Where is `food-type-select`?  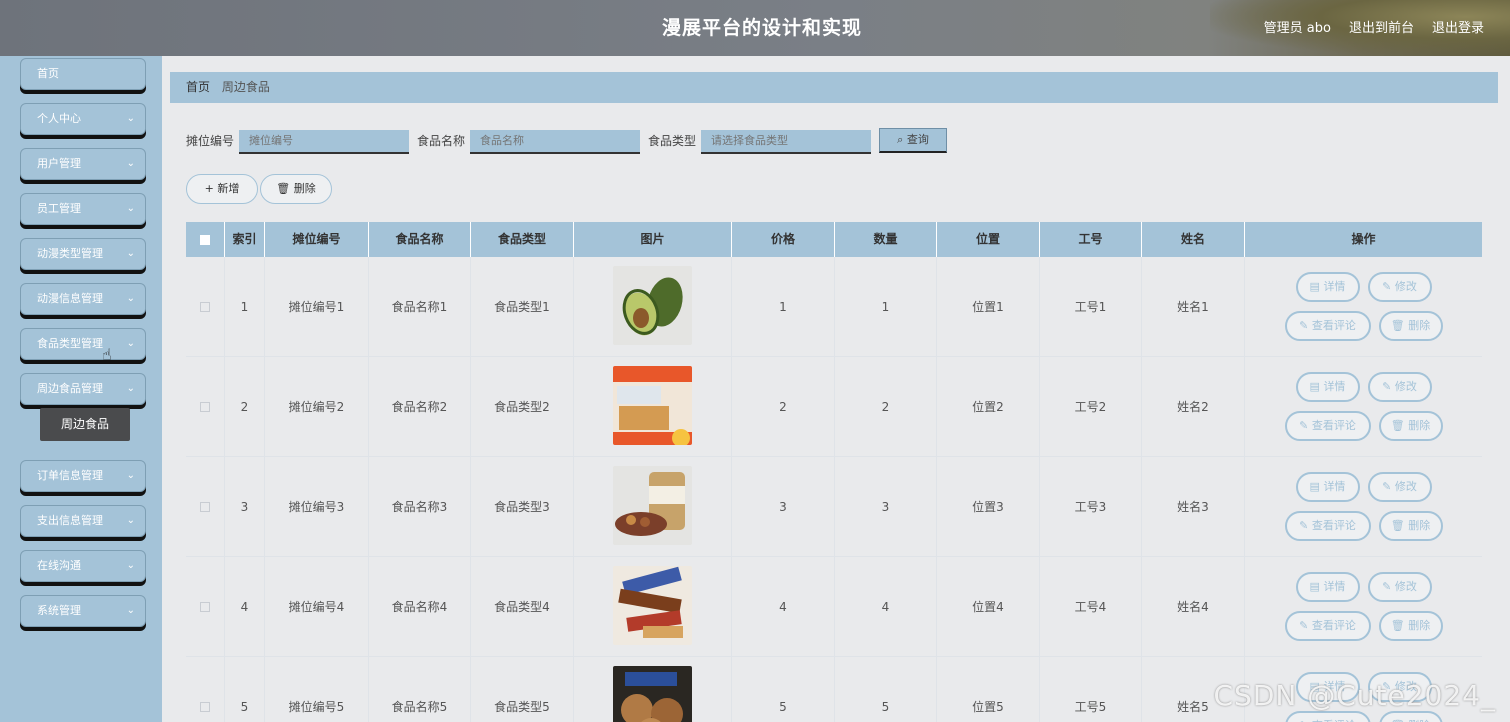
food-type-select is located at coordinates (786, 142).